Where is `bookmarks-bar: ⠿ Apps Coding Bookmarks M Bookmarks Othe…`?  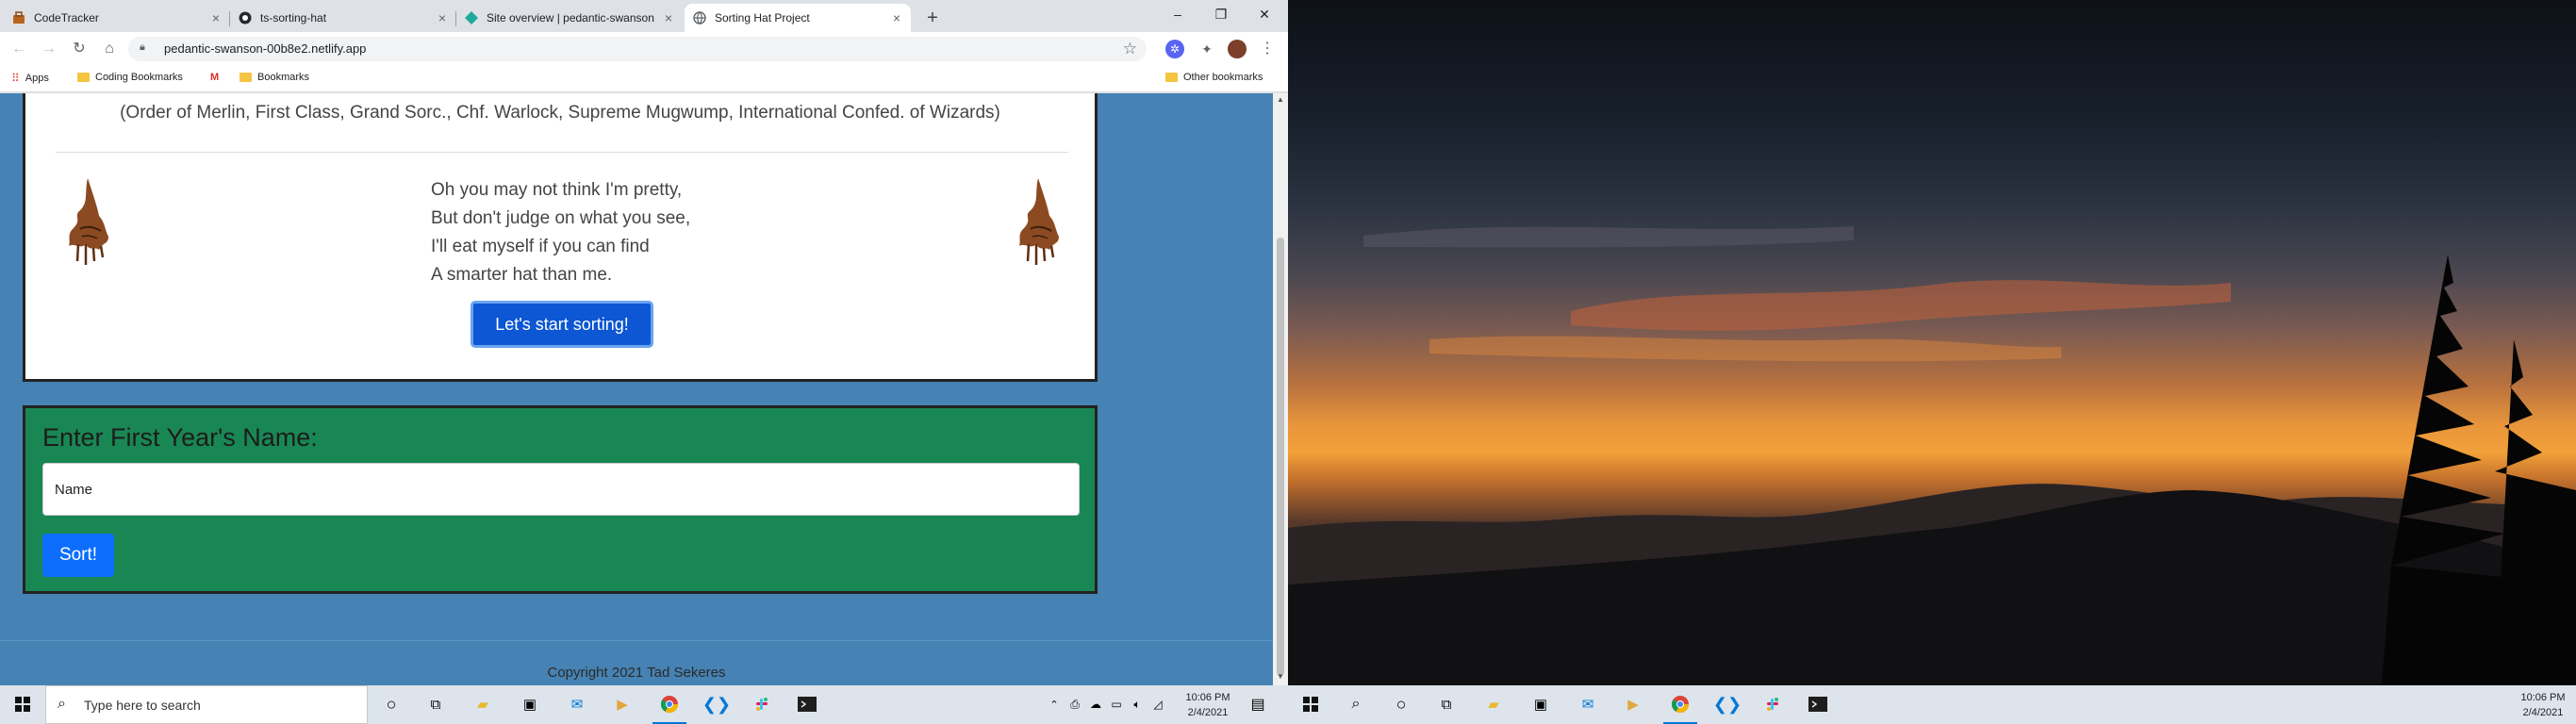 bookmarks-bar: ⠿ Apps Coding Bookmarks M Bookmarks Othe… is located at coordinates (644, 79).